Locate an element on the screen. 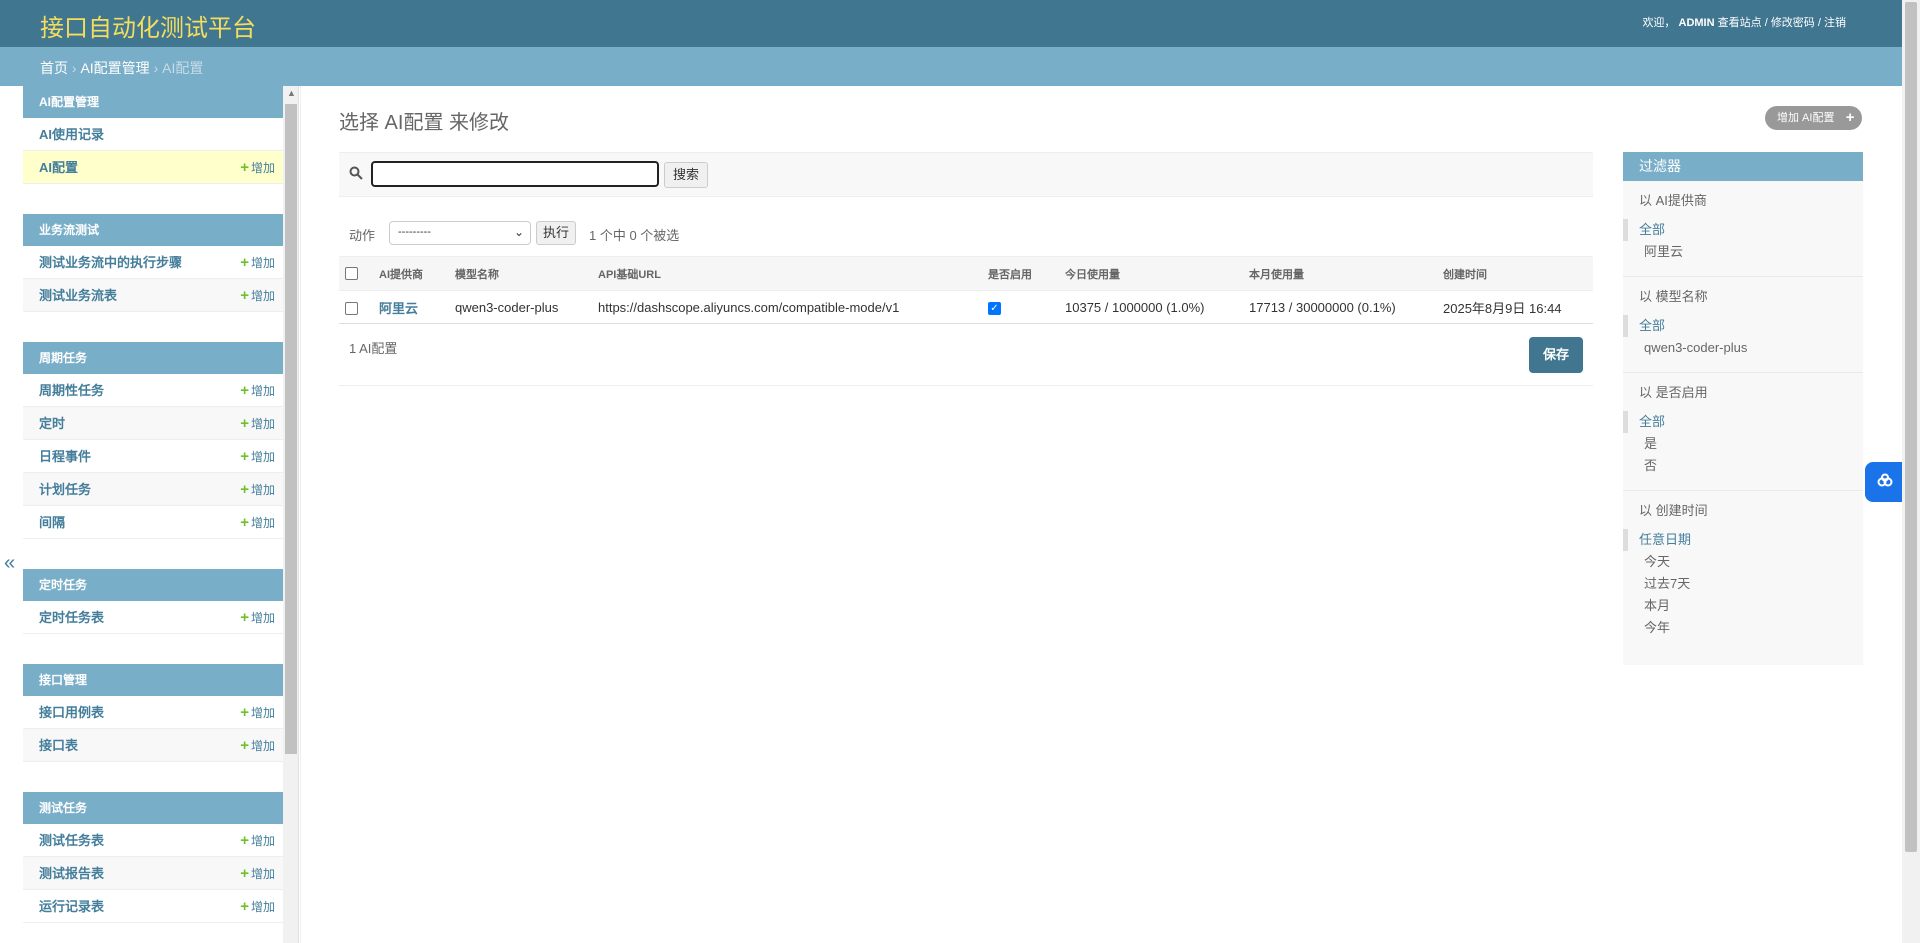 The width and height of the screenshot is (1920, 943). sidebar-item-test-report-table: 测试报告表 + 增加 is located at coordinates (153, 873).